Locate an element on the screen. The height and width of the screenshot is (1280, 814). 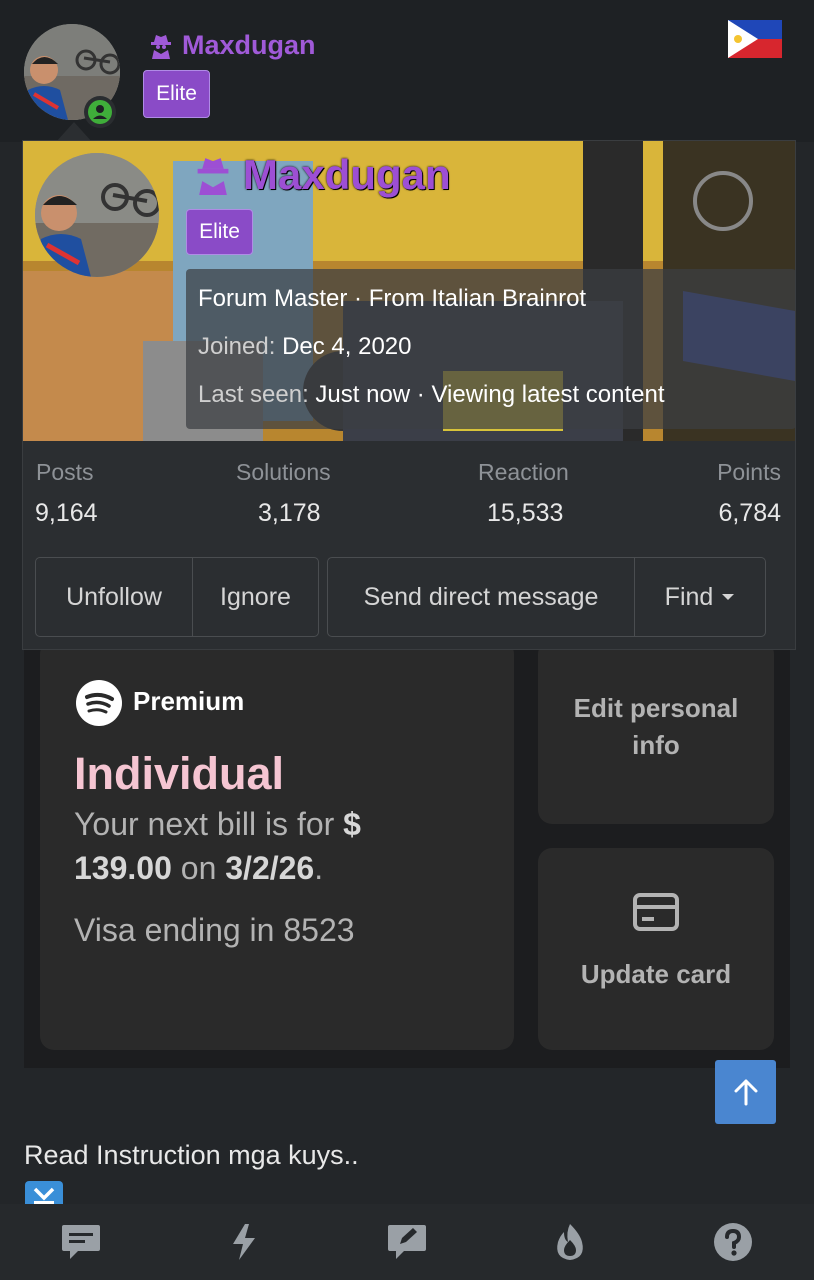
stat-value-posts: 9,164 is located at coordinates (66, 513).